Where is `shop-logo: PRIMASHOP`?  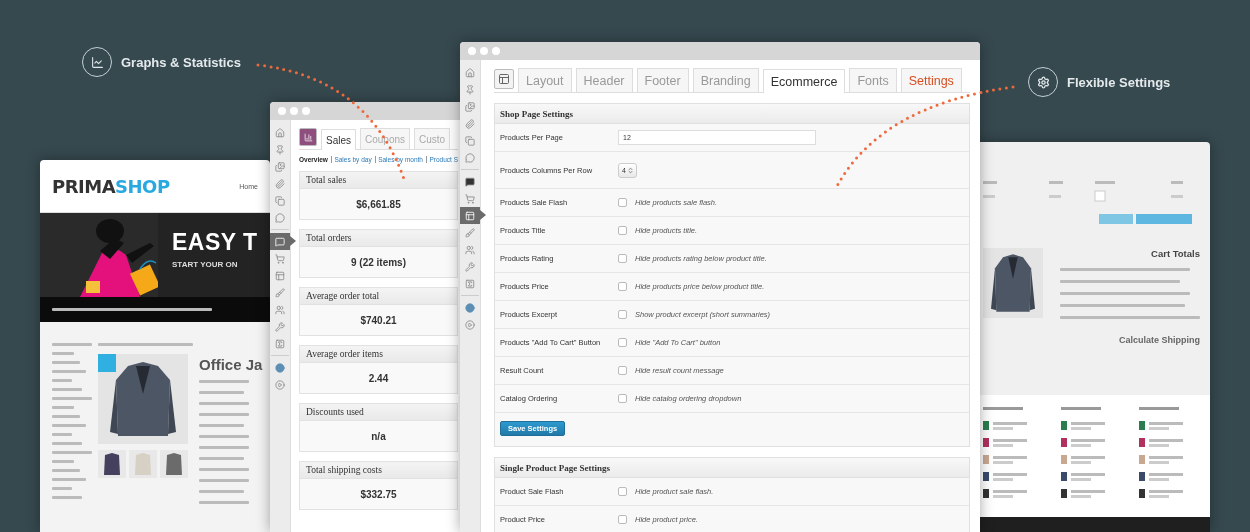
shop-logo: PRIMASHOP is located at coordinates (111, 186).